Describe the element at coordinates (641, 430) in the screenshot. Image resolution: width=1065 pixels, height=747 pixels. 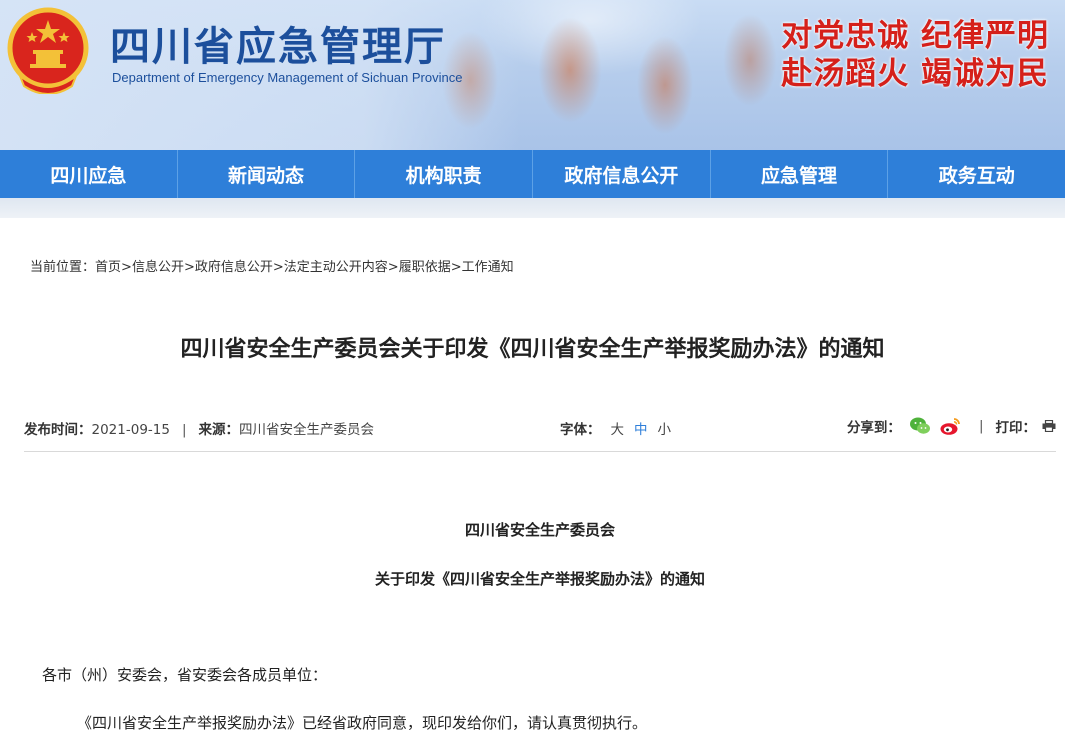
I see `font-size-medium: 中` at that location.